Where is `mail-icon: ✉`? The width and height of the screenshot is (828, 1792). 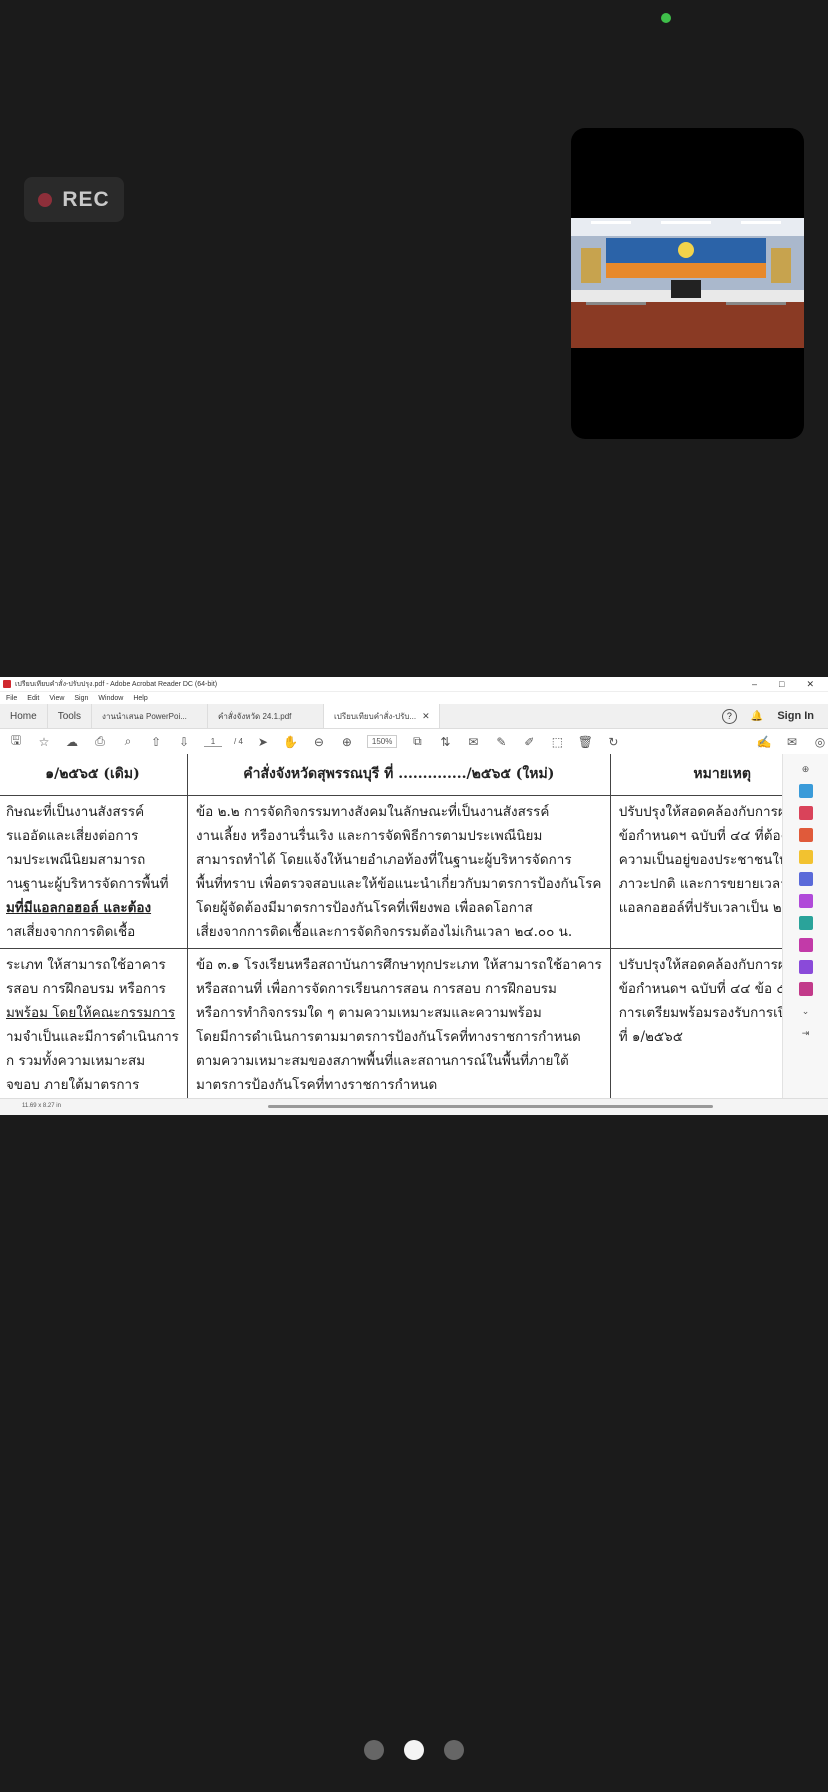
mail-icon: ✉ is located at coordinates (792, 742).